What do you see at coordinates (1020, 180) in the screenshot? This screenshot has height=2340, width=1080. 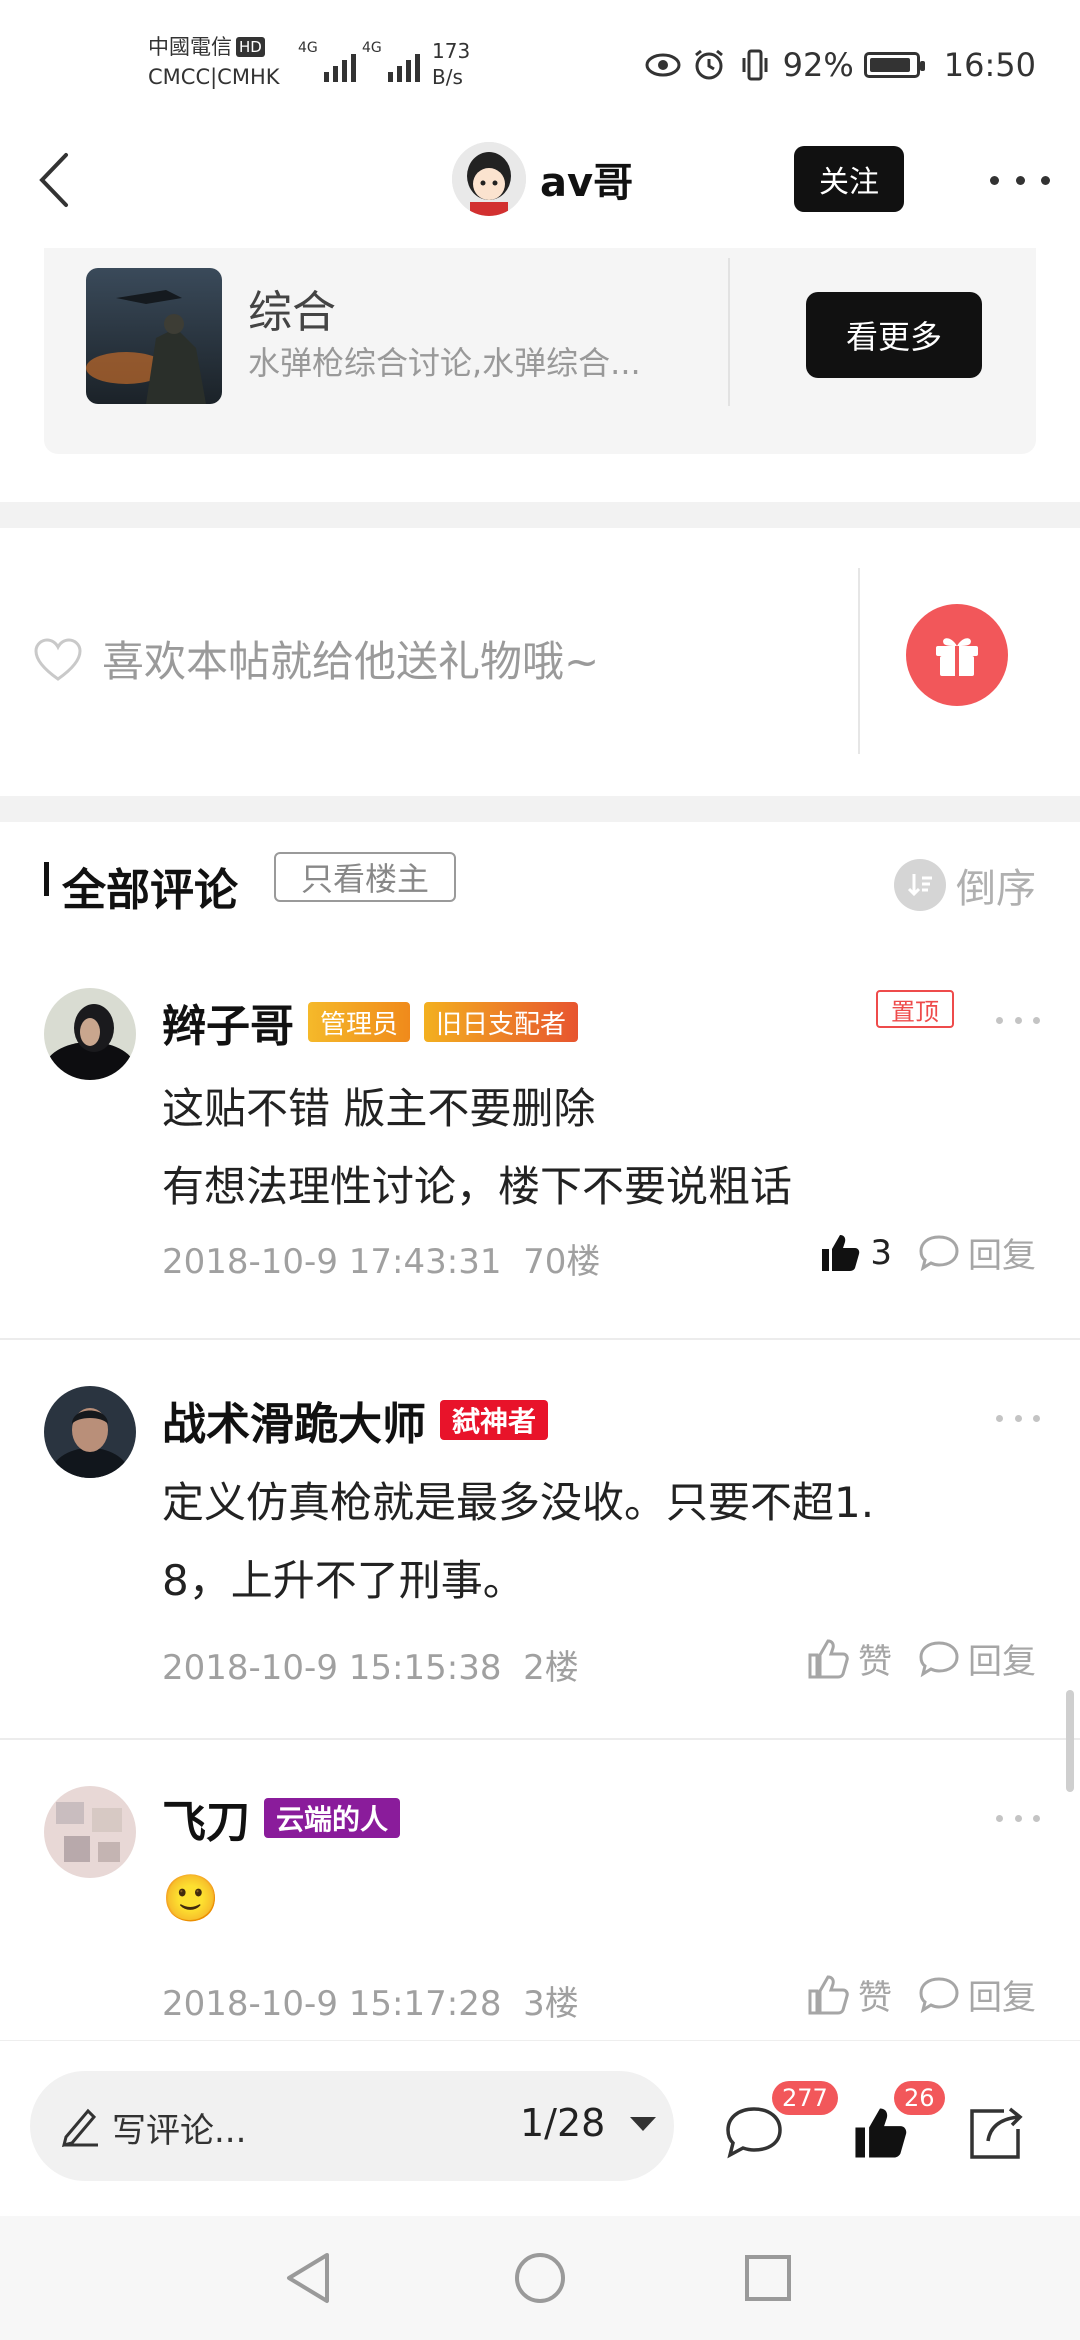 I see `more-options-button` at bounding box center [1020, 180].